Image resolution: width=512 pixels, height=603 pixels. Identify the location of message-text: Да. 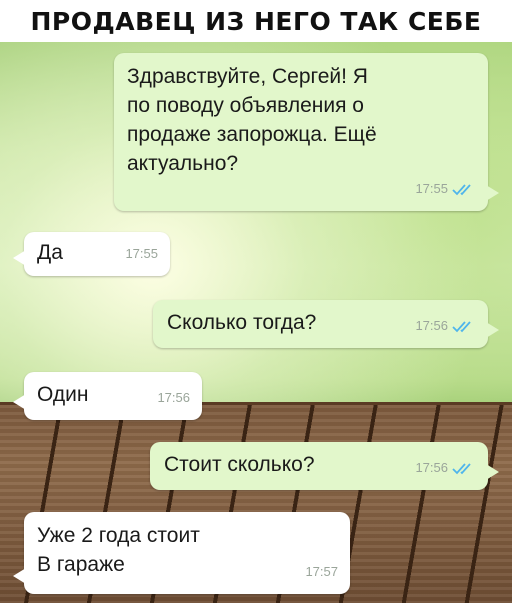
(50, 252).